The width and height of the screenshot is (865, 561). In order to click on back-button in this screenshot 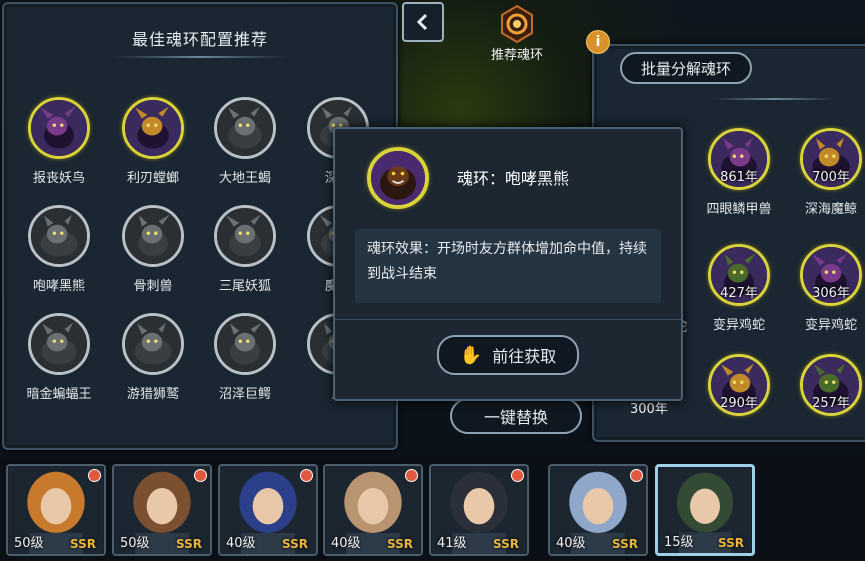, I will do `click(423, 22)`.